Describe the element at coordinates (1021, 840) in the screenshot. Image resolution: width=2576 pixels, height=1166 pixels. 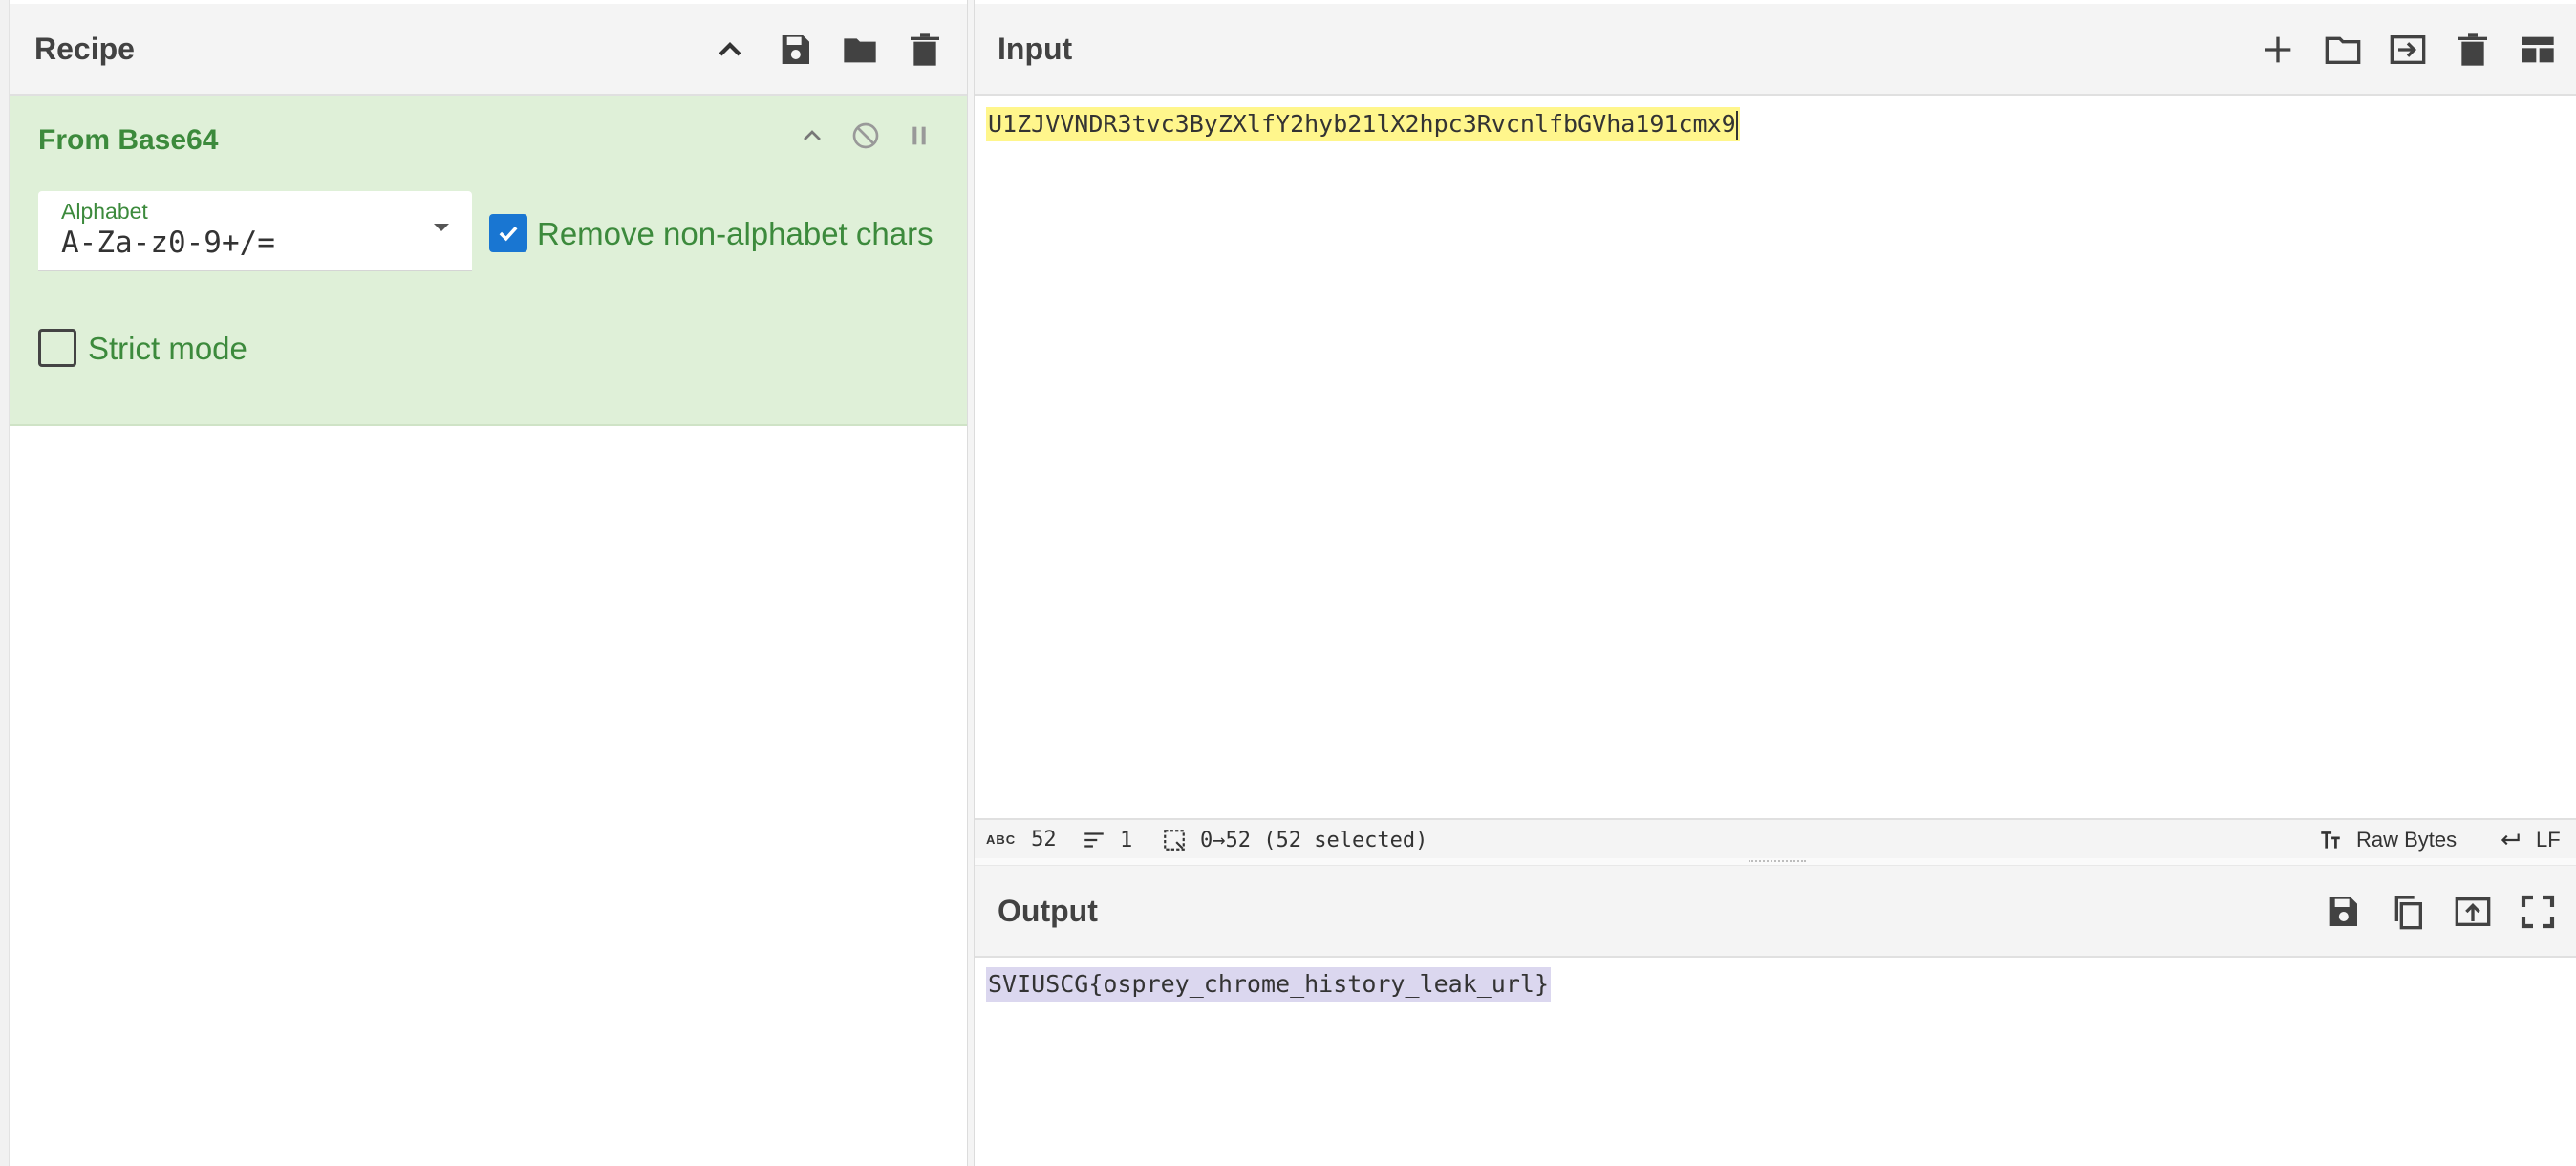
I see `length-stat: ABC 52` at that location.